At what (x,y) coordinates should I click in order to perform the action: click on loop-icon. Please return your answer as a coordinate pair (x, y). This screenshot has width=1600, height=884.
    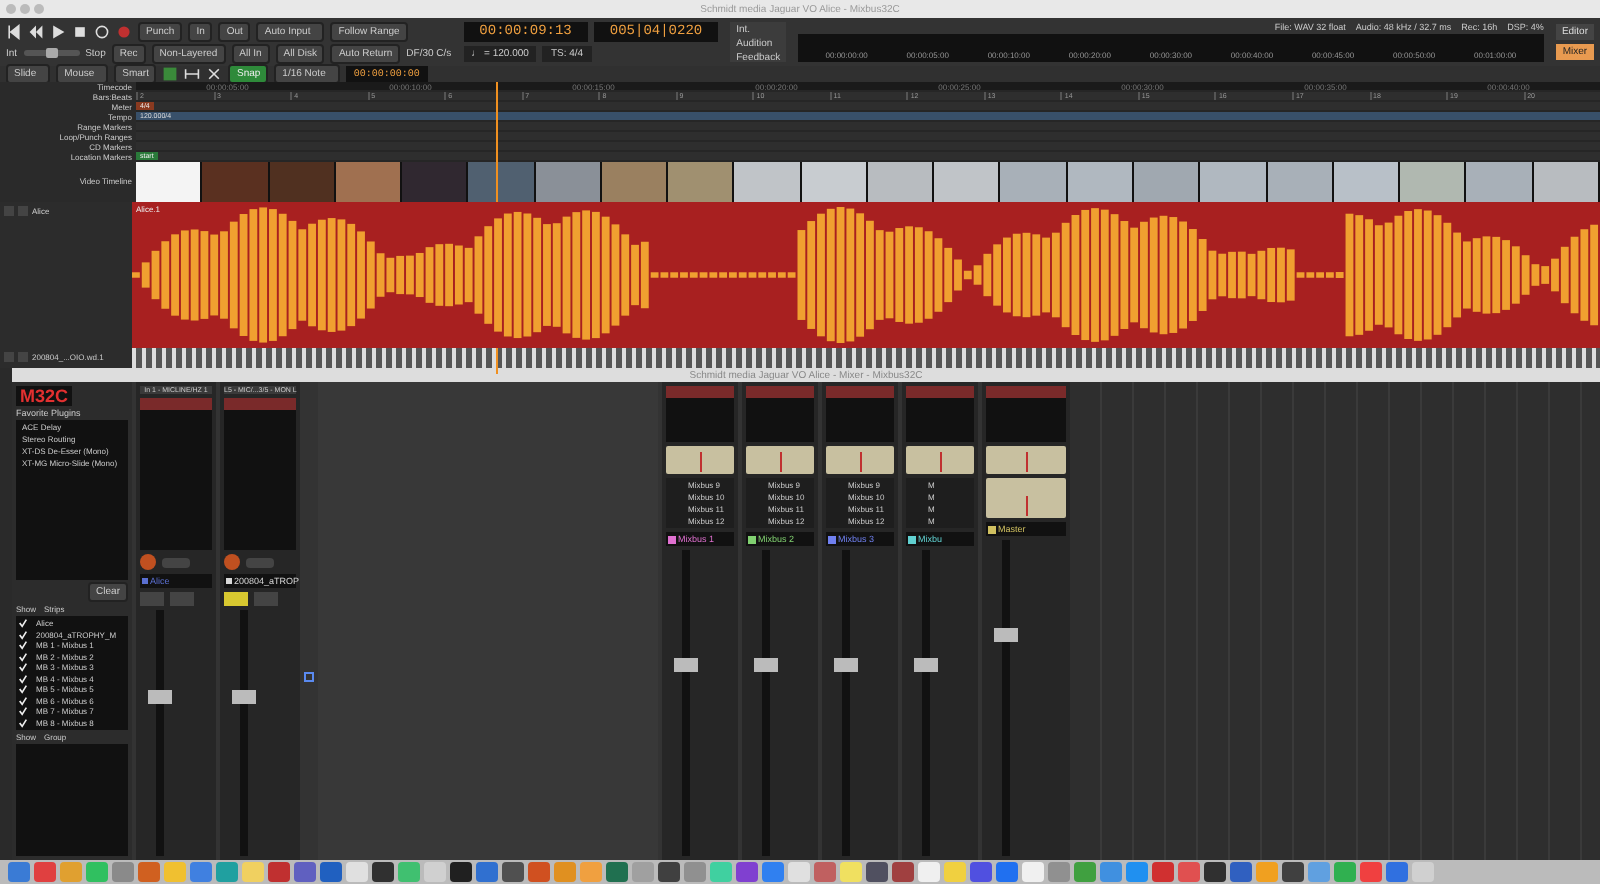
    Looking at the image, I should click on (102, 31).